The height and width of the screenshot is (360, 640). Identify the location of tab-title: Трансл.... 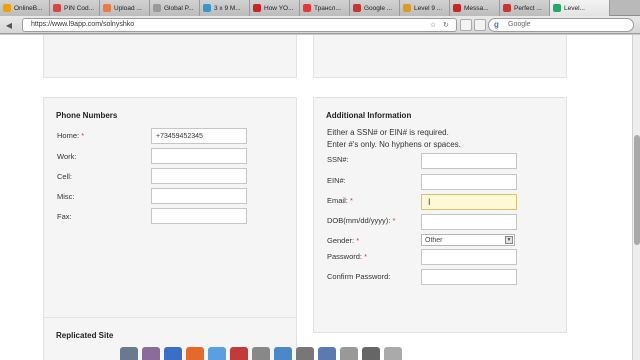
(327, 8).